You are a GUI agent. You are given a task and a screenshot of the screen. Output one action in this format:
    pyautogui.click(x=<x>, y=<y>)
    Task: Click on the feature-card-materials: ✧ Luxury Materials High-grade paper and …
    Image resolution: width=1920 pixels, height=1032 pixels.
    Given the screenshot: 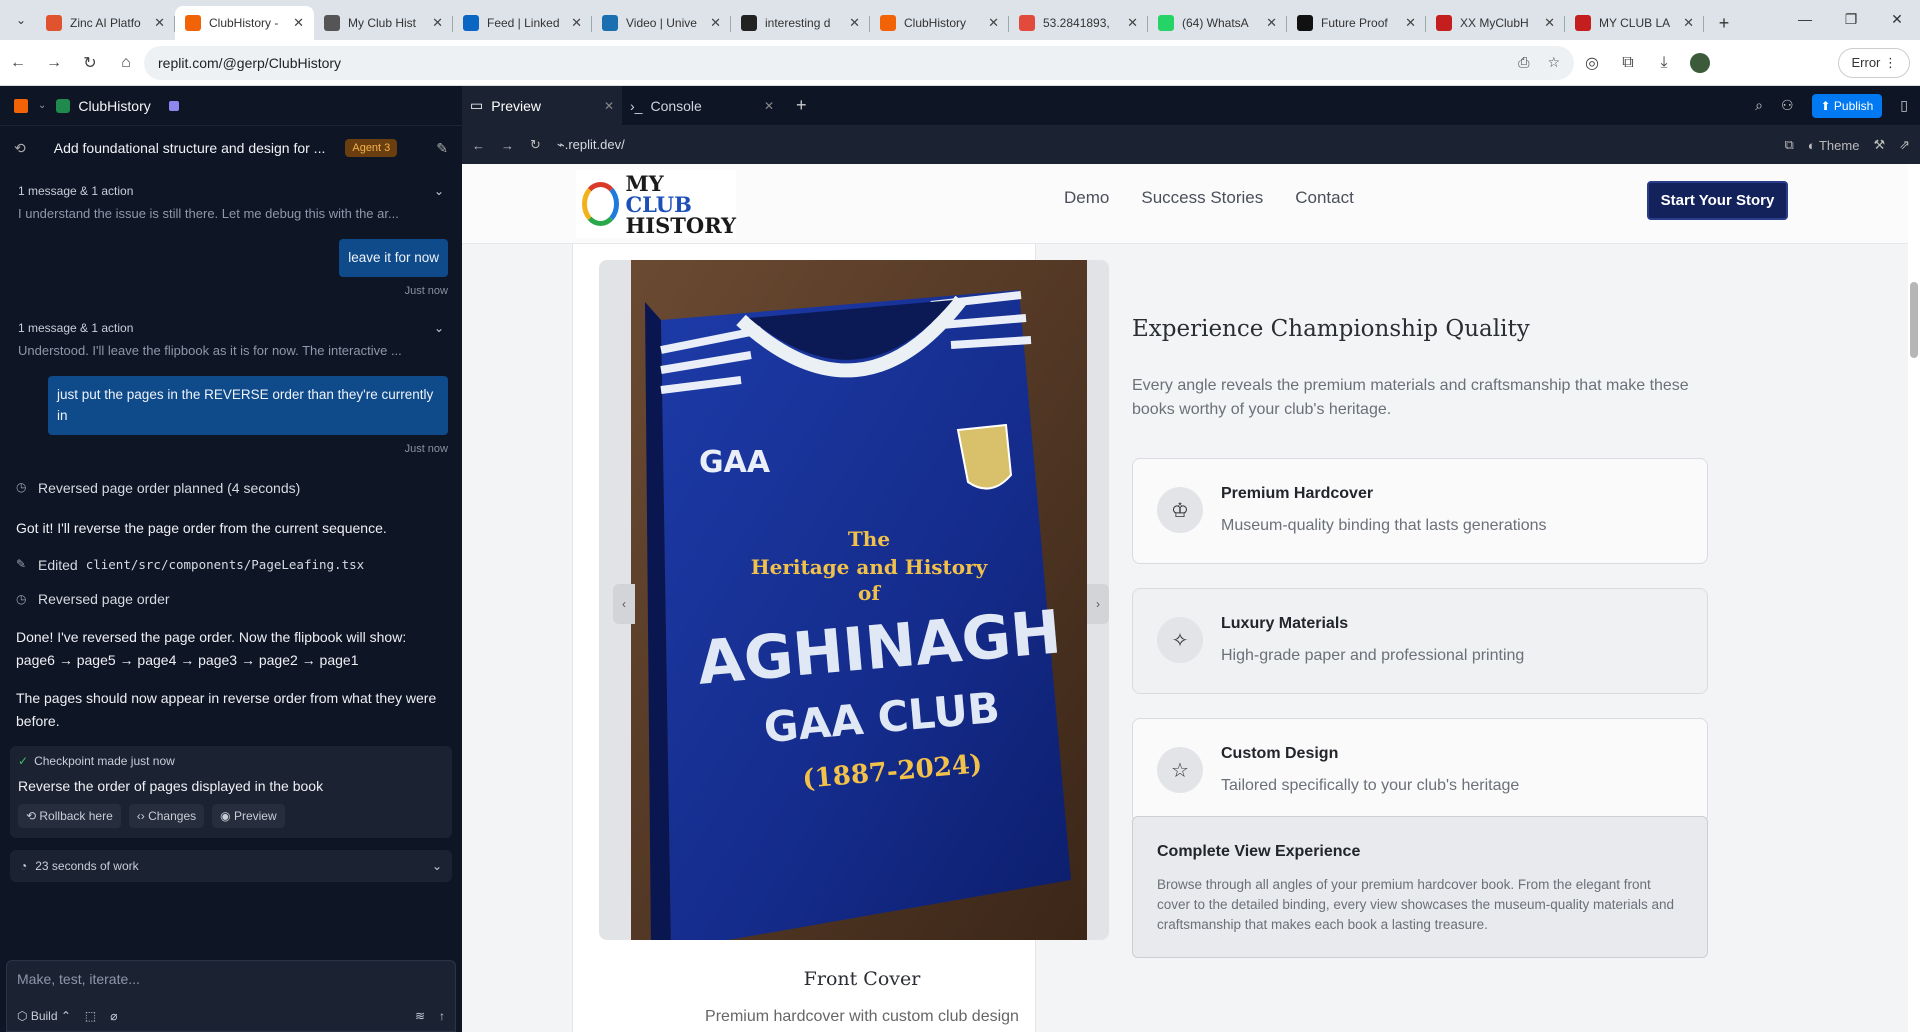 What is the action you would take?
    pyautogui.click(x=1420, y=641)
    